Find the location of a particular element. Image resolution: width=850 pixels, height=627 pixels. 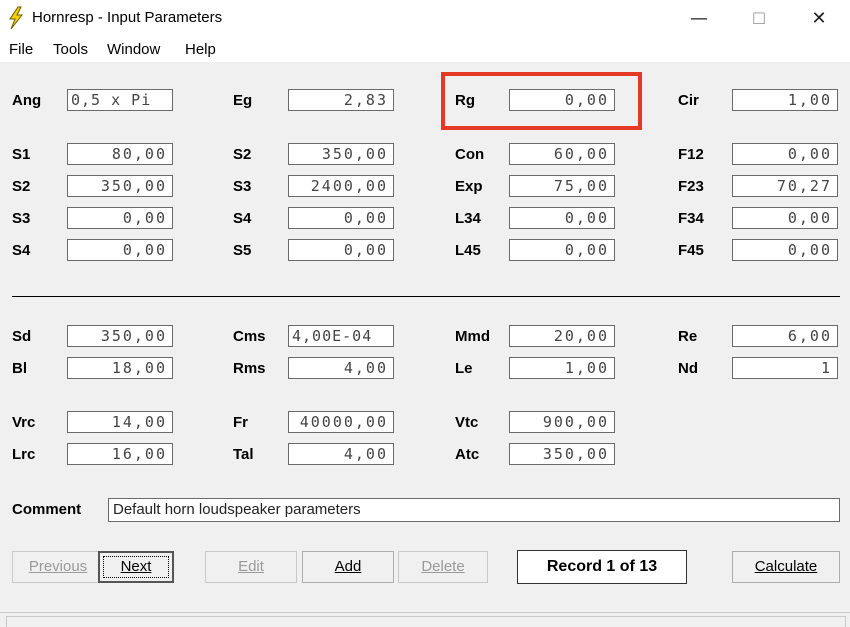

param-label-rms: Rms is located at coordinates (249, 368).